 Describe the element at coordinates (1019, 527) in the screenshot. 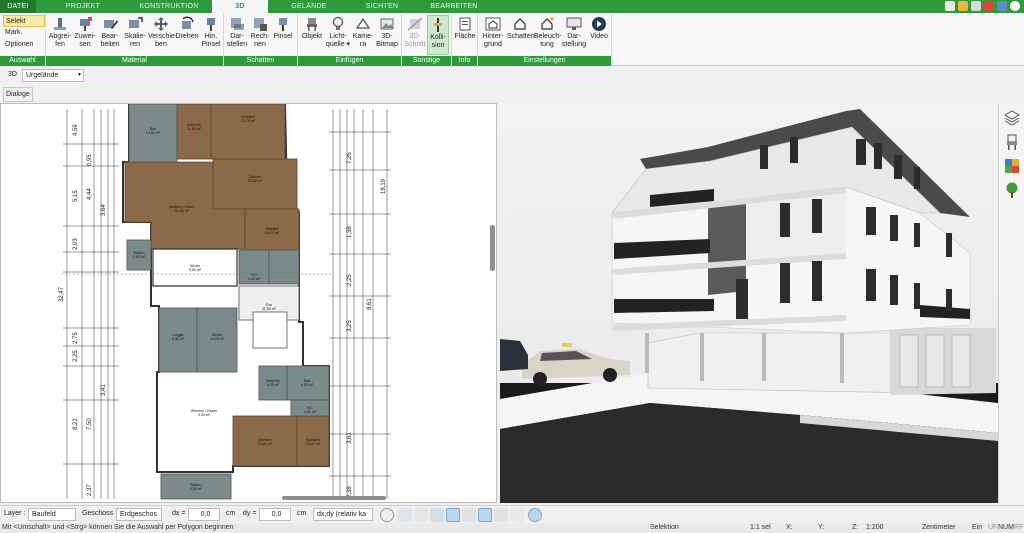

I see `status-rf: RF` at that location.